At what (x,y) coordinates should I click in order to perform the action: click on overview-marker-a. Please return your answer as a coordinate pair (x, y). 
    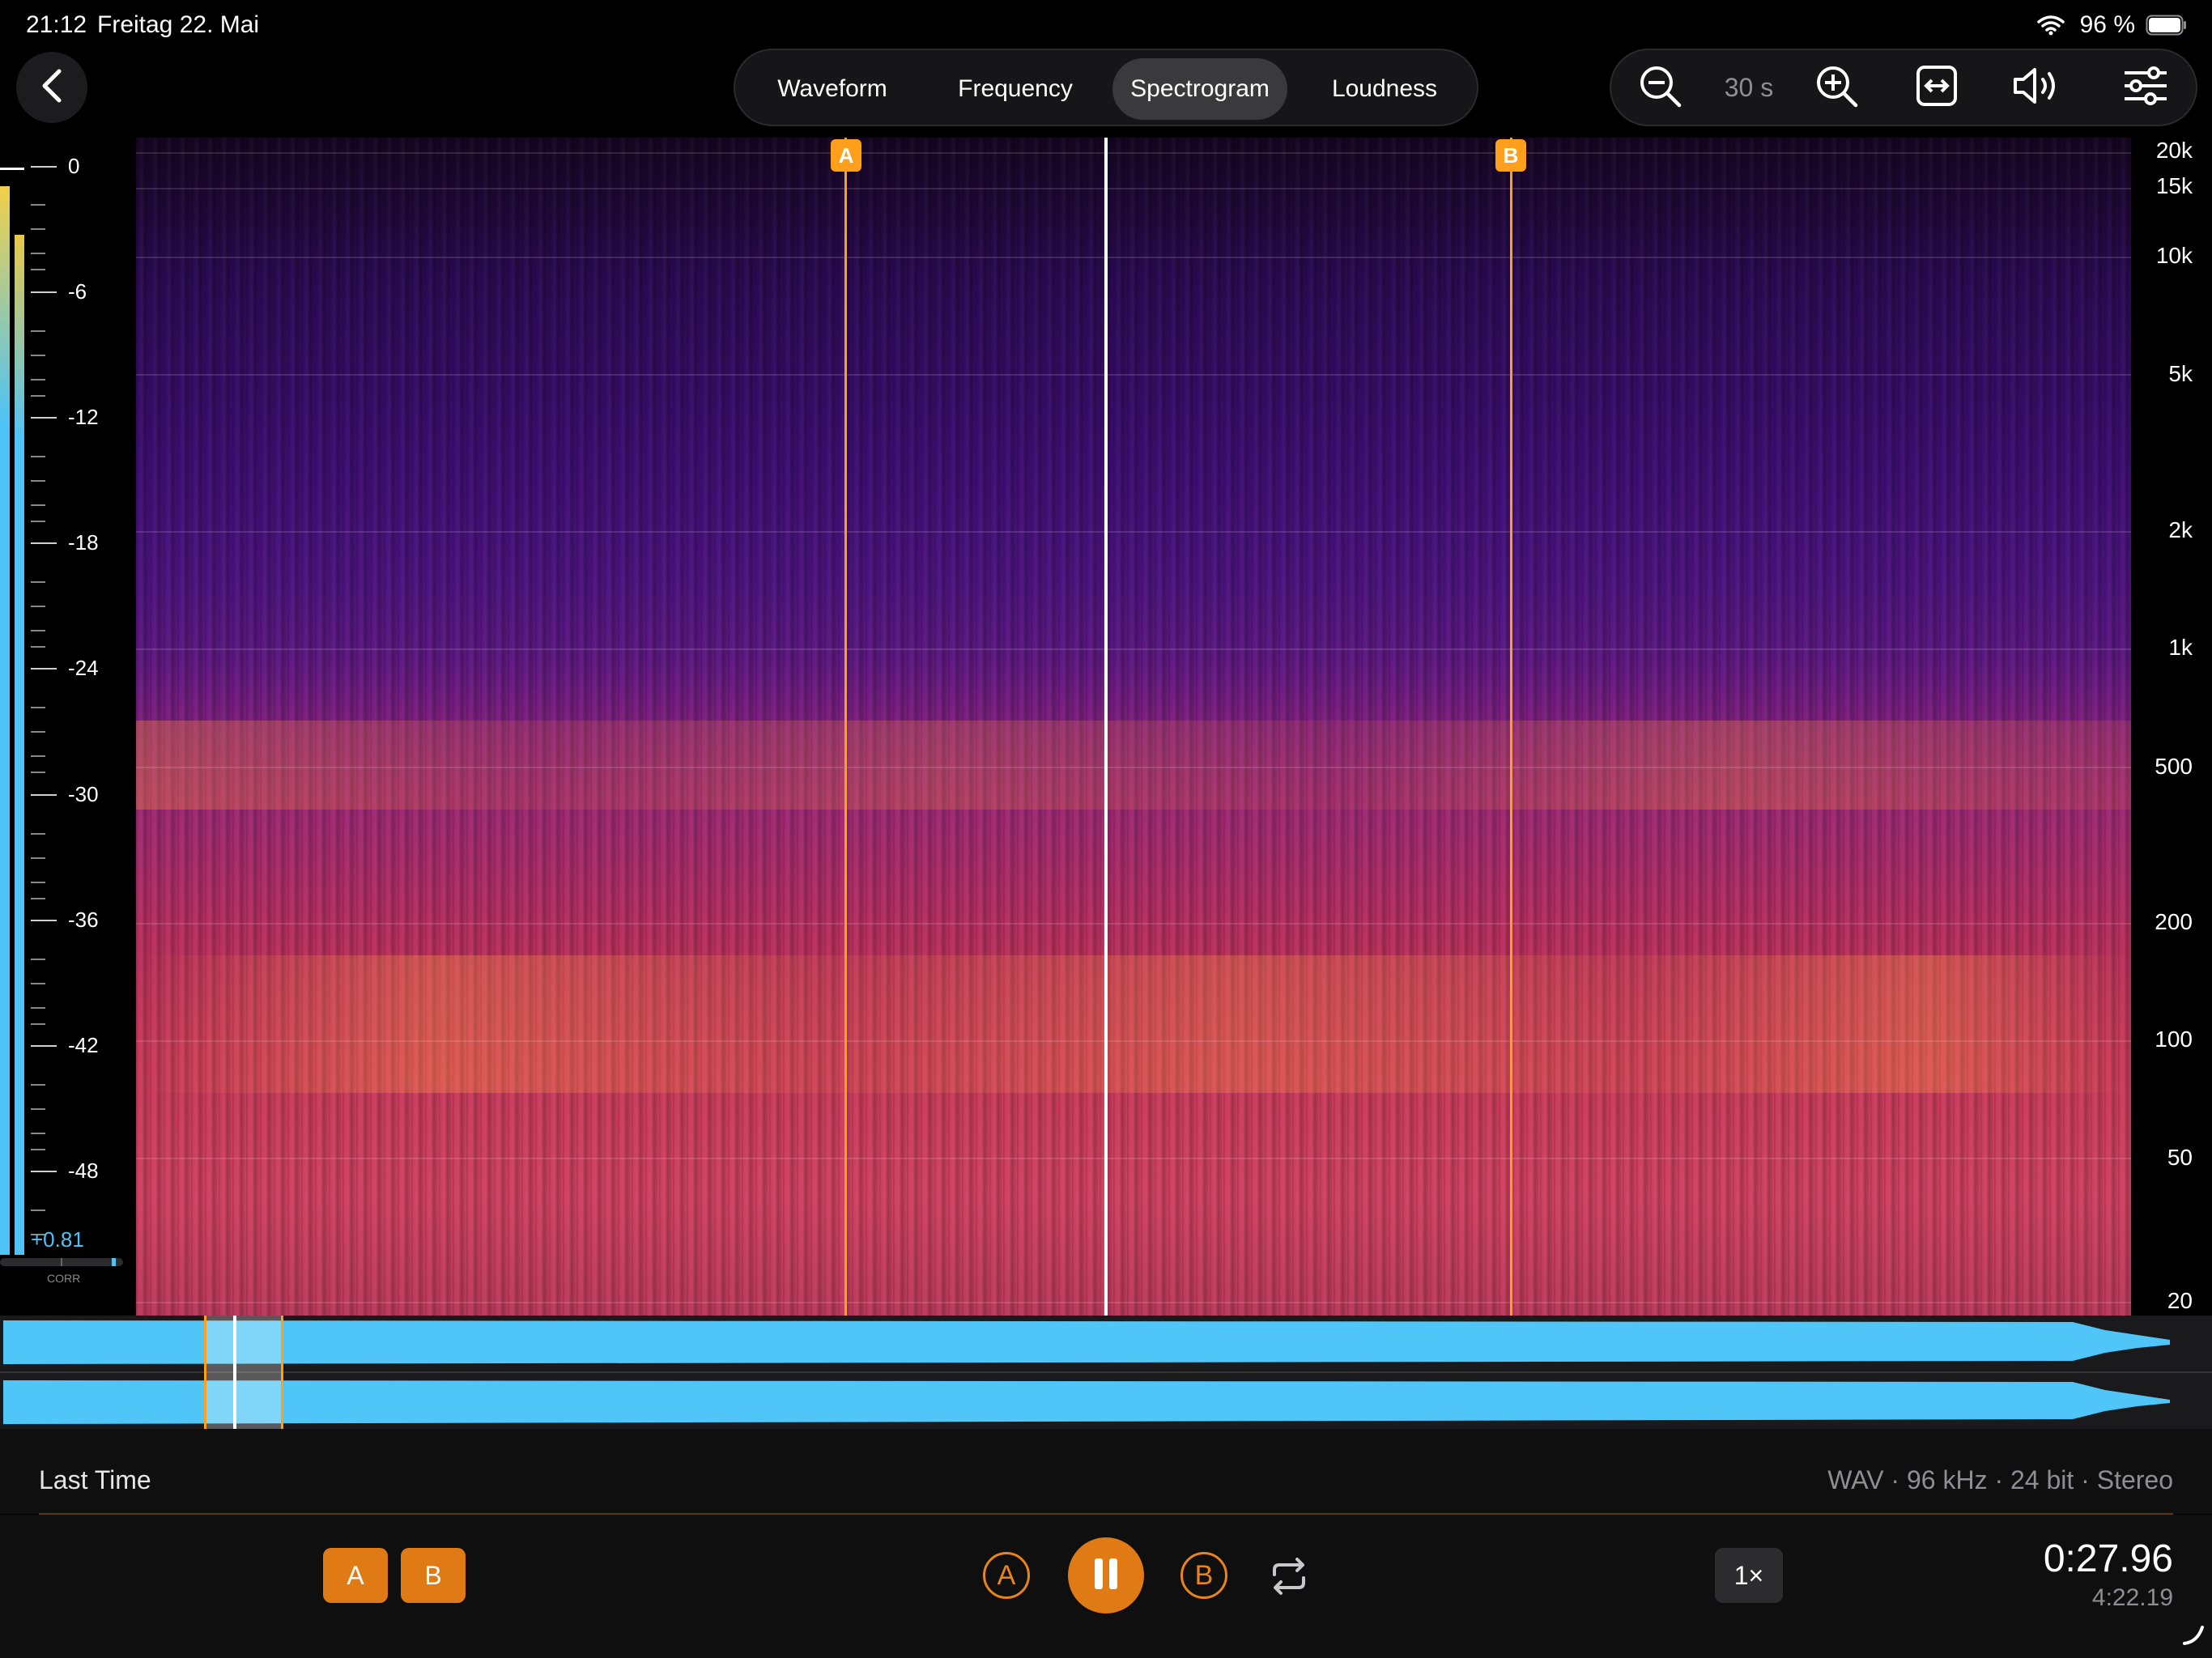
    Looking at the image, I should click on (205, 1372).